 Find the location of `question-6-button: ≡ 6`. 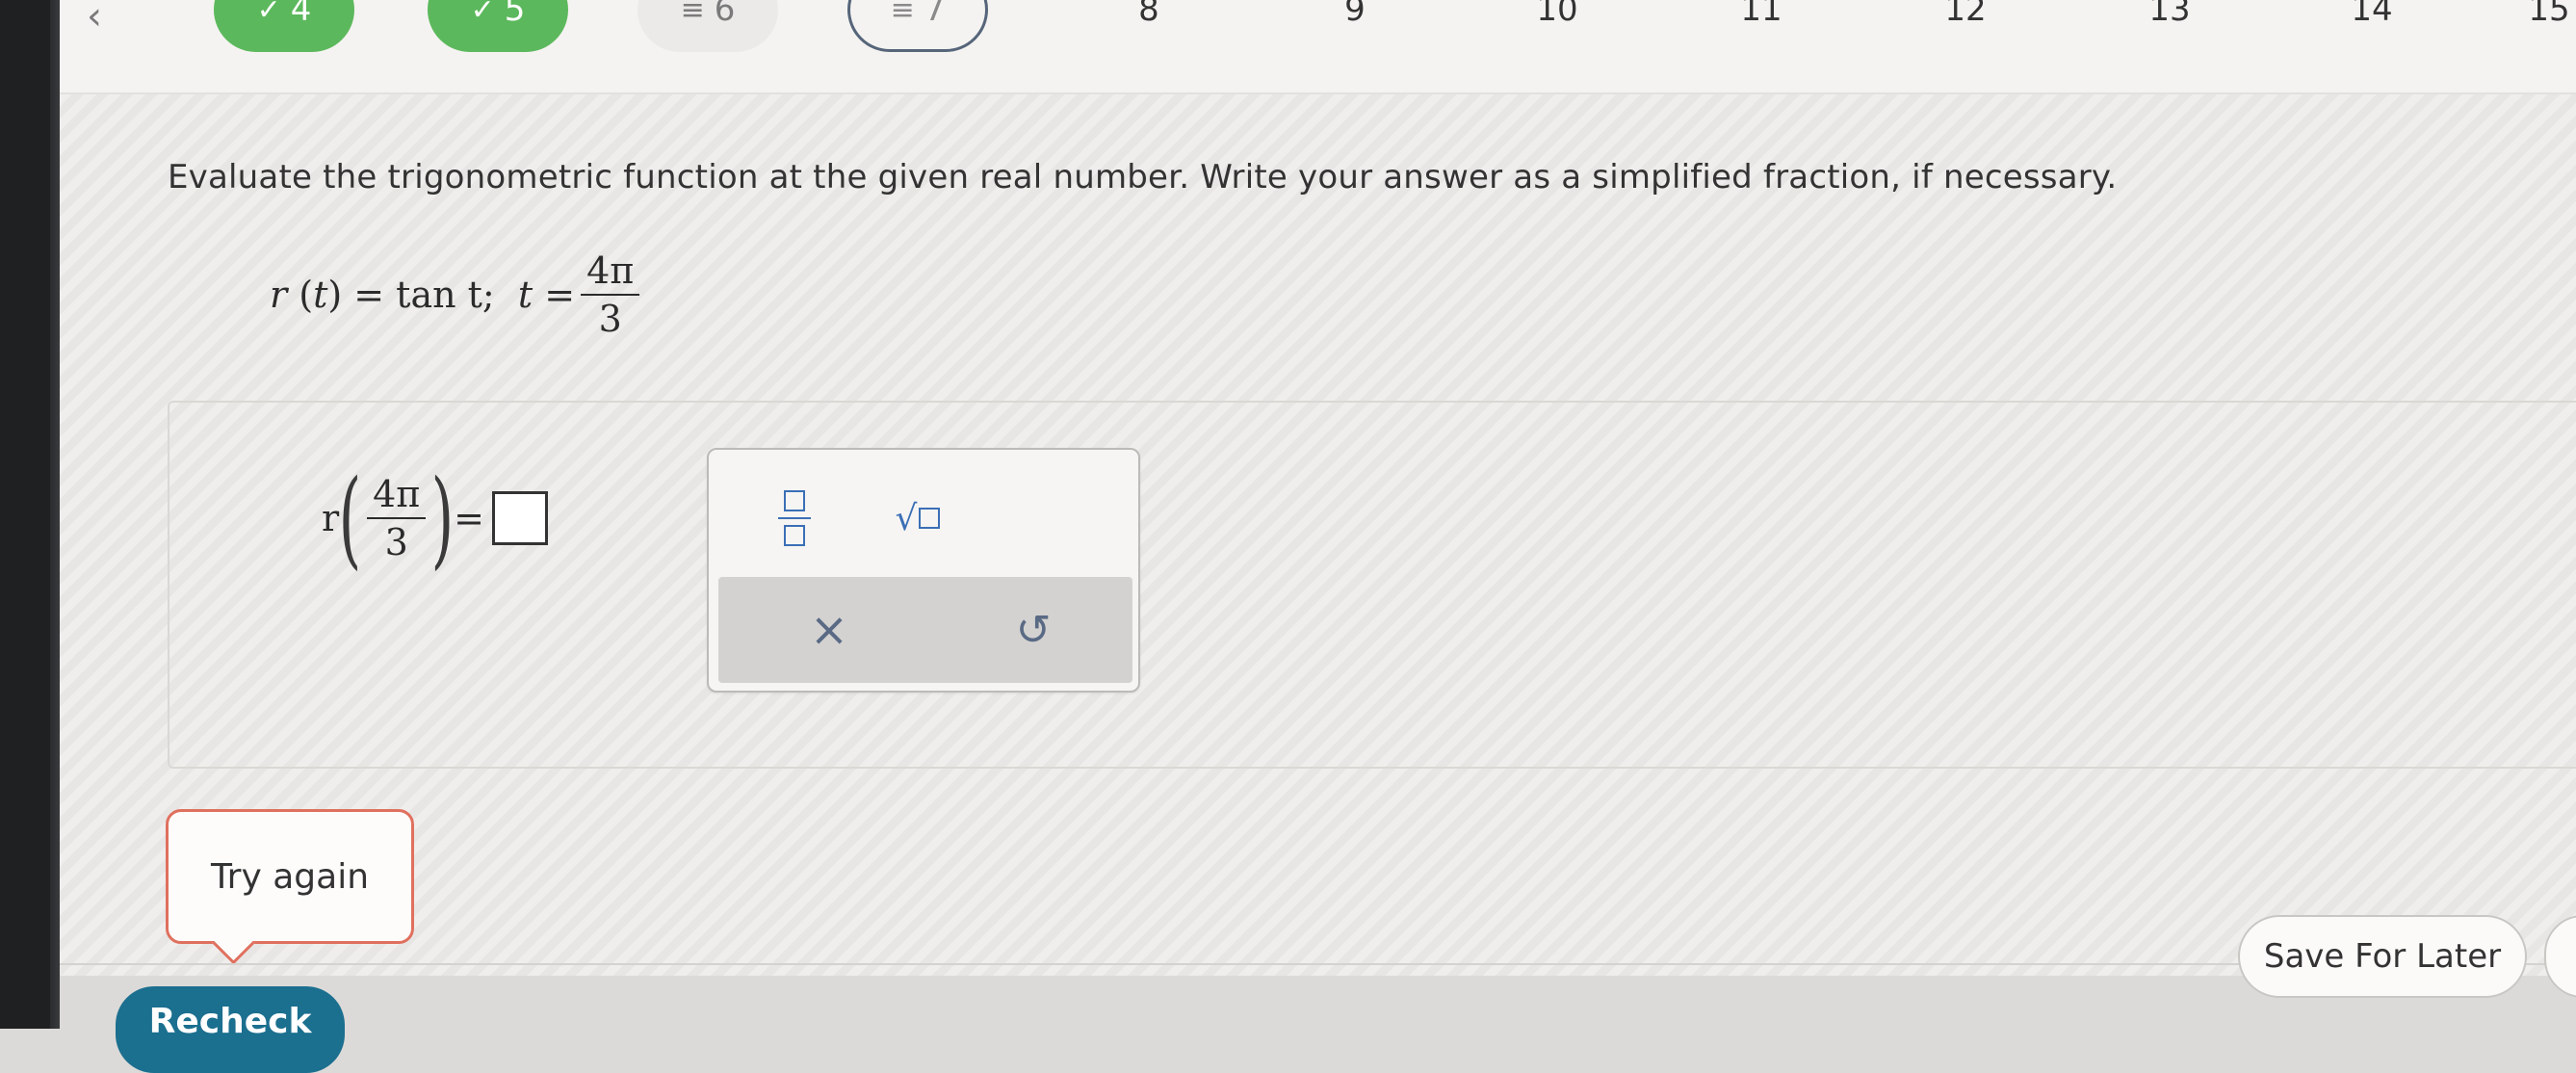

question-6-button: ≡ 6 is located at coordinates (707, 26).